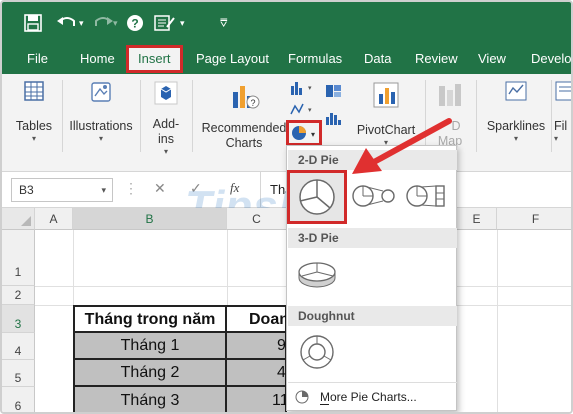 The image size is (573, 414). What do you see at coordinates (334, 91) in the screenshot?
I see `hierarchy-chart-icon` at bounding box center [334, 91].